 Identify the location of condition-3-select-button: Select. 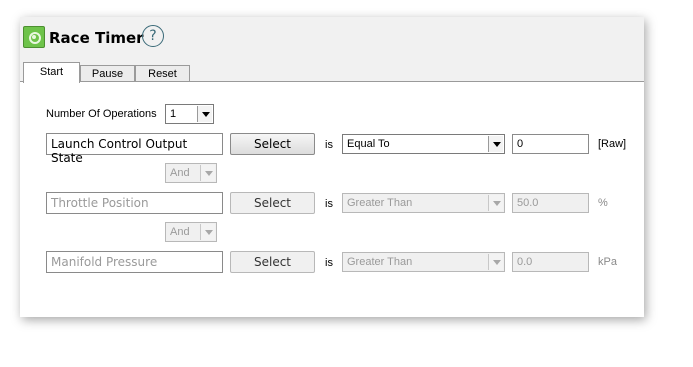
(272, 262).